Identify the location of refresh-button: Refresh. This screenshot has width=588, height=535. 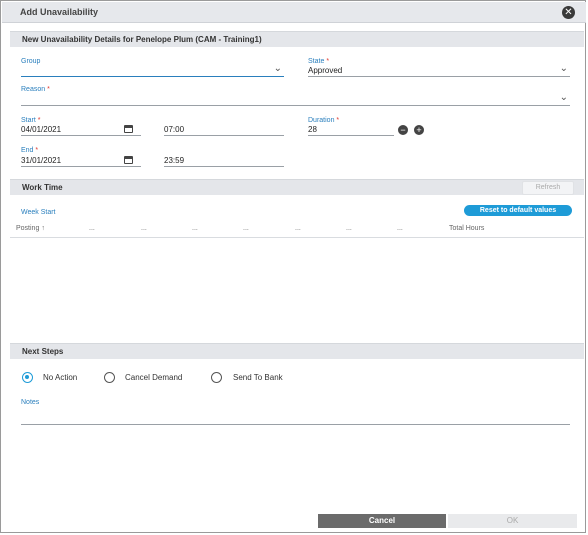
(548, 188).